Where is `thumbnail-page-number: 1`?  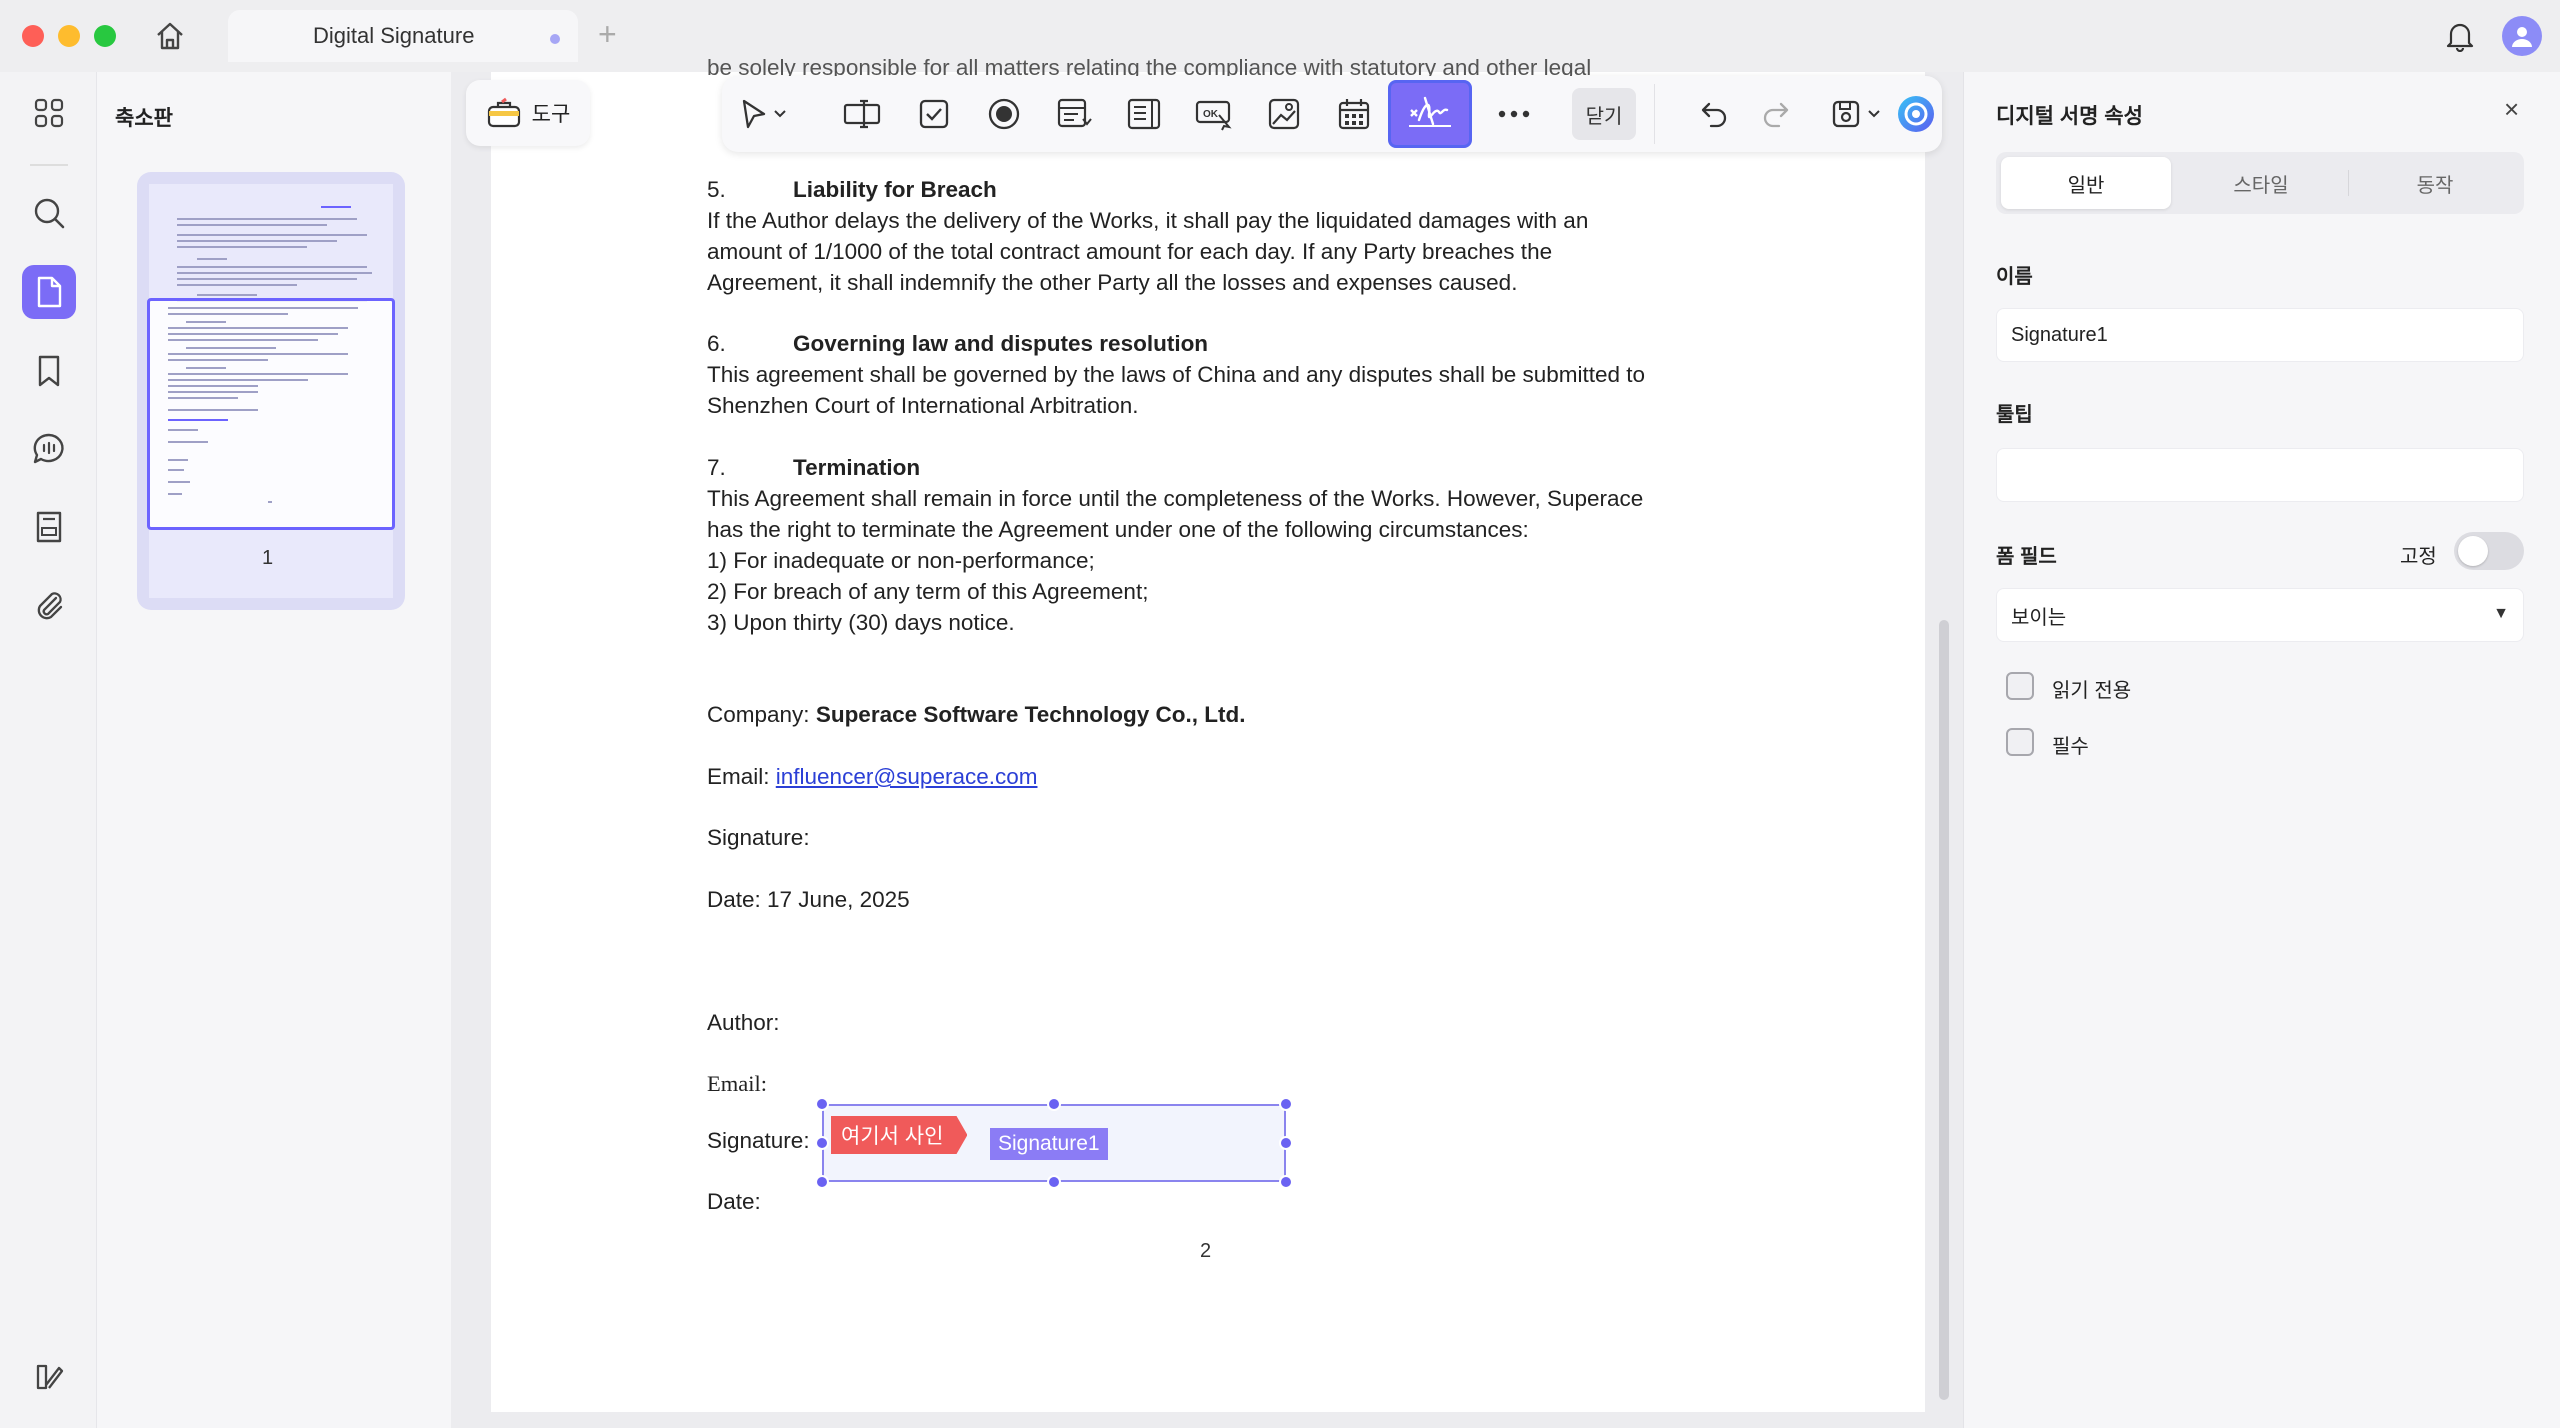
thumbnail-page-number: 1 is located at coordinates (268, 558).